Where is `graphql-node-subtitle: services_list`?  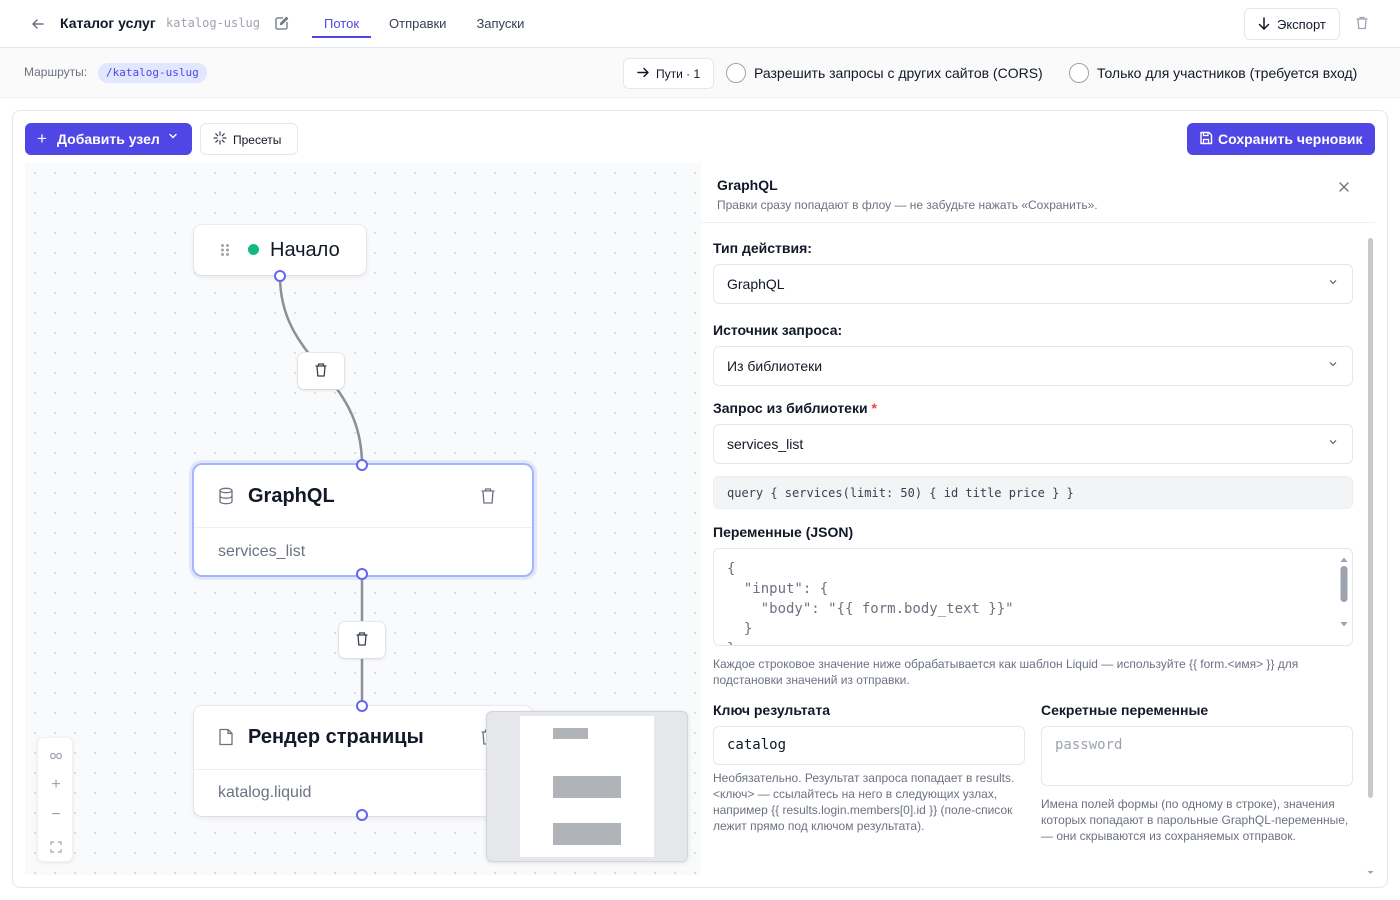 graphql-node-subtitle: services_list is located at coordinates (262, 551).